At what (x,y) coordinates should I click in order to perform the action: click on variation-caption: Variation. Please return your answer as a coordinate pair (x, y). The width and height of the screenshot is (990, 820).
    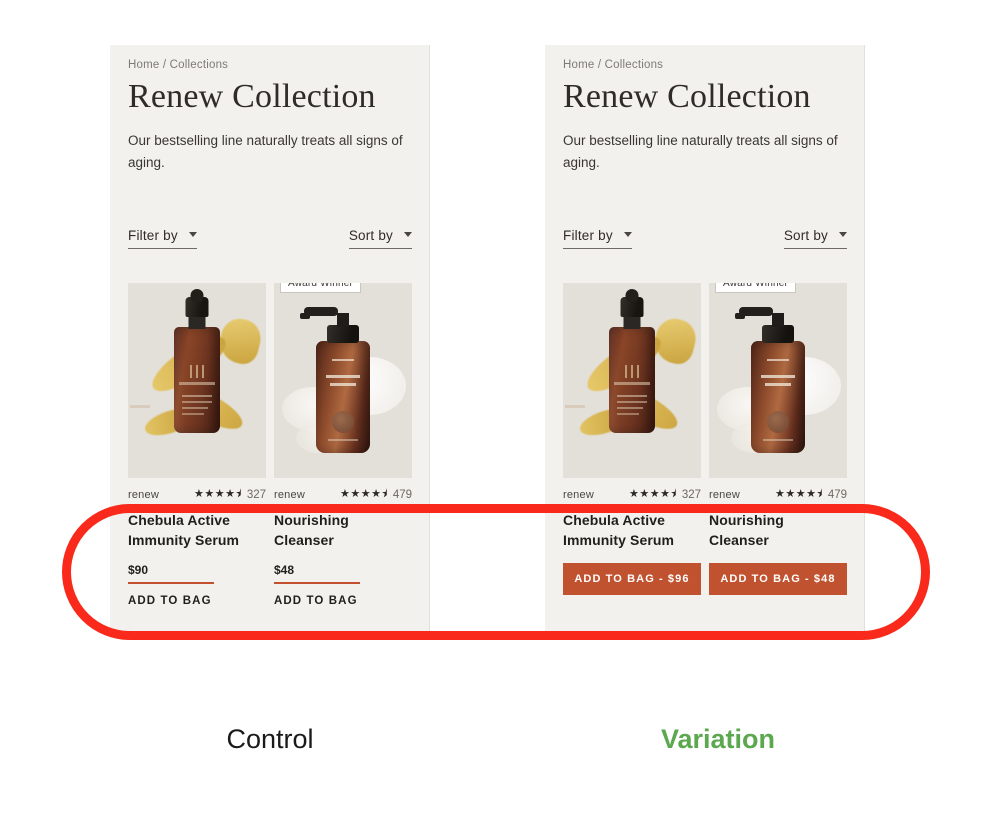
    Looking at the image, I should click on (718, 739).